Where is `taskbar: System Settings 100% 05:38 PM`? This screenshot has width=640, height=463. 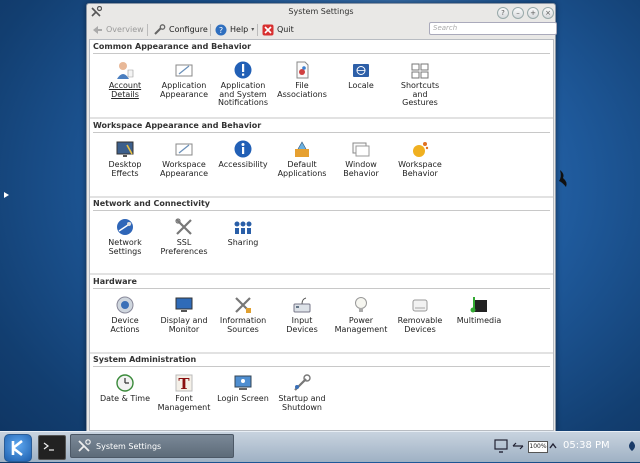
taskbar: System Settings 100% 05:38 PM is located at coordinates (320, 446).